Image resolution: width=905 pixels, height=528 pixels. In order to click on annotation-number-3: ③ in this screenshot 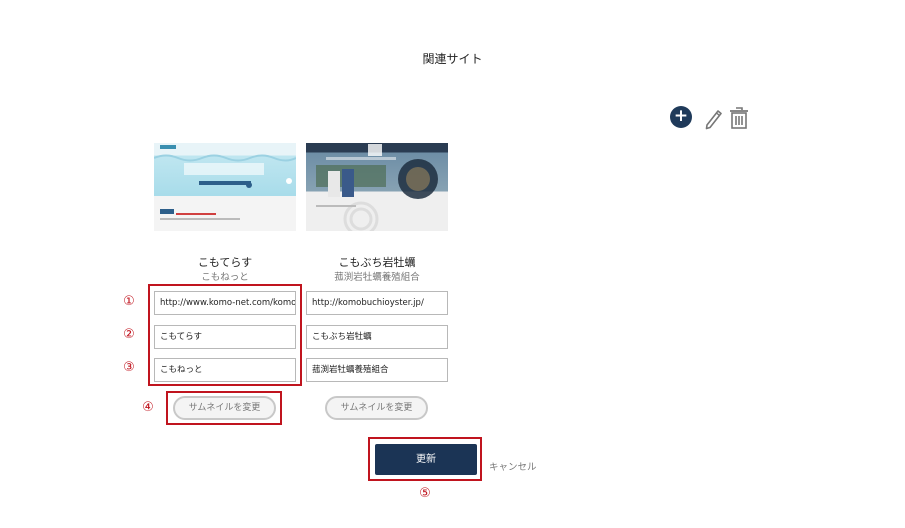, I will do `click(129, 367)`.